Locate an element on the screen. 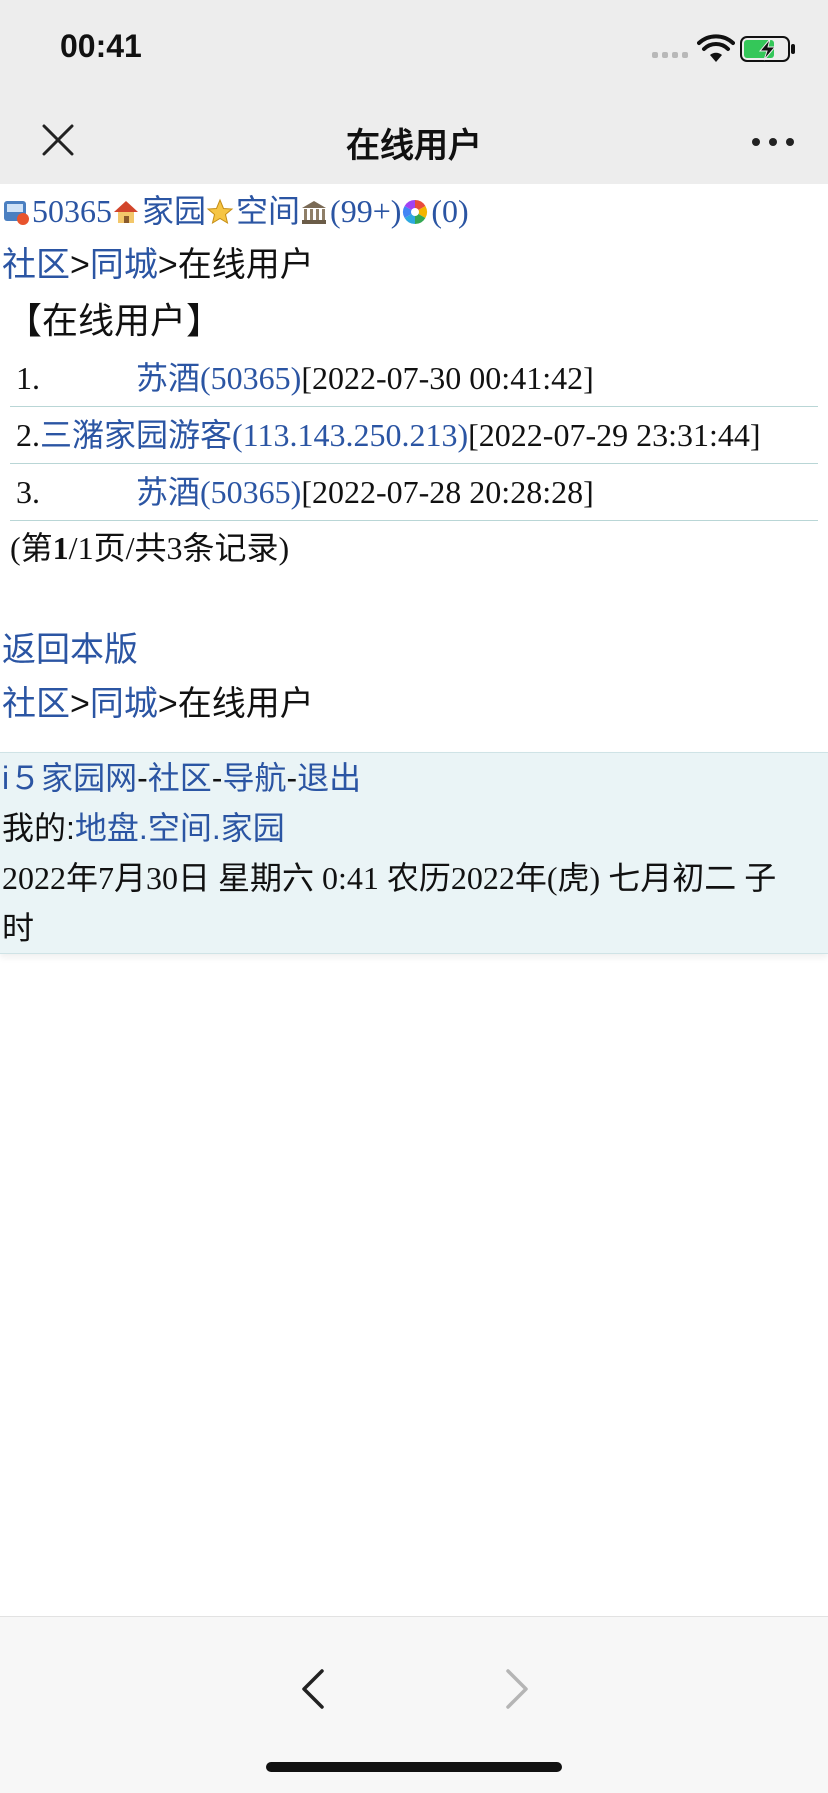  mine-label: 我的: is located at coordinates (38, 828).